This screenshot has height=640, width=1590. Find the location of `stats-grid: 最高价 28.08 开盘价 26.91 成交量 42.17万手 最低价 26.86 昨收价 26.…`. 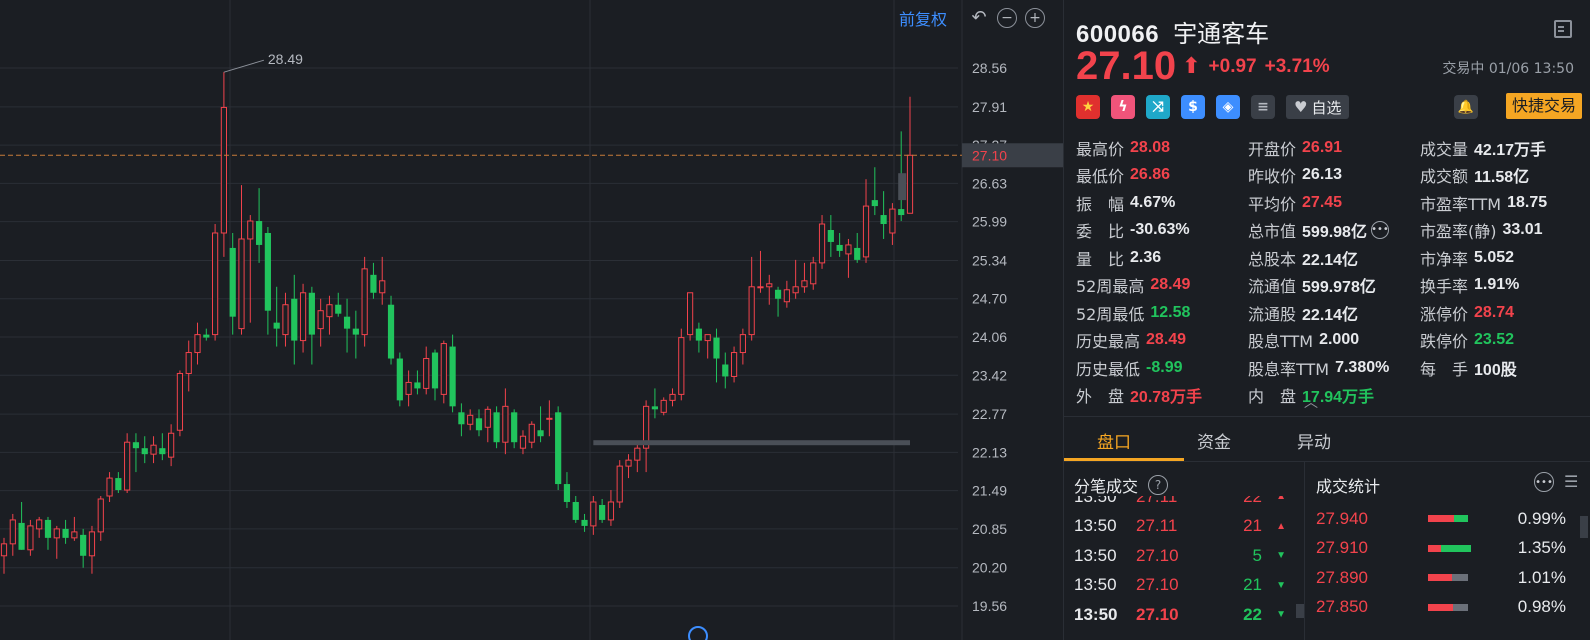

stats-grid: 最高价 28.08 开盘价 26.91 成交量 42.17万手 最低价 26.86 昨收价 26.… is located at coordinates (1328, 271).